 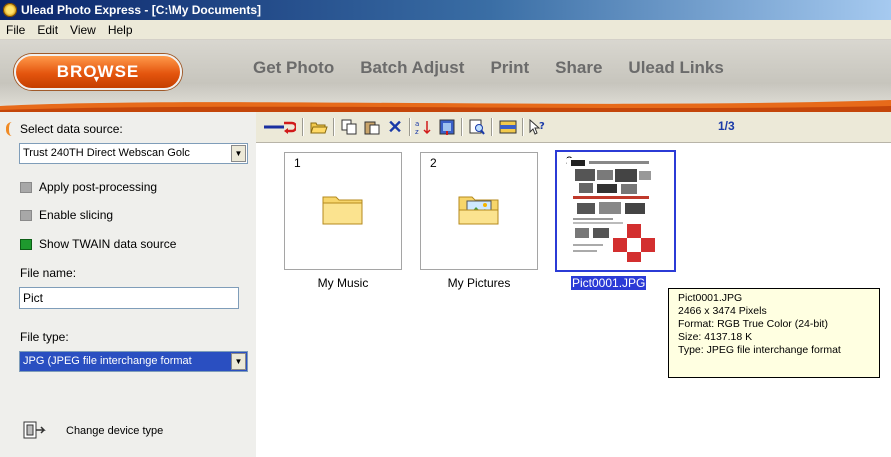 I want to click on browser-toolbar: ✕ az ? 1/3, so click(x=573, y=127).